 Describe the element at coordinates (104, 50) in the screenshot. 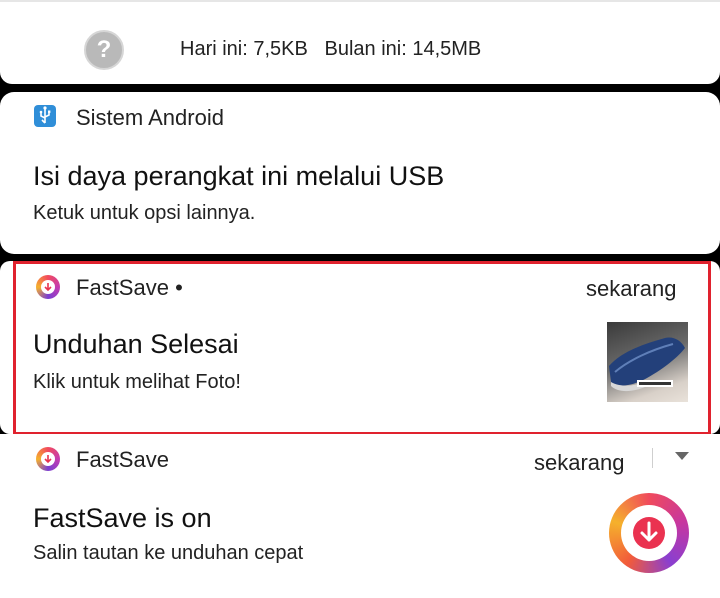

I see `question-icon: ?` at that location.